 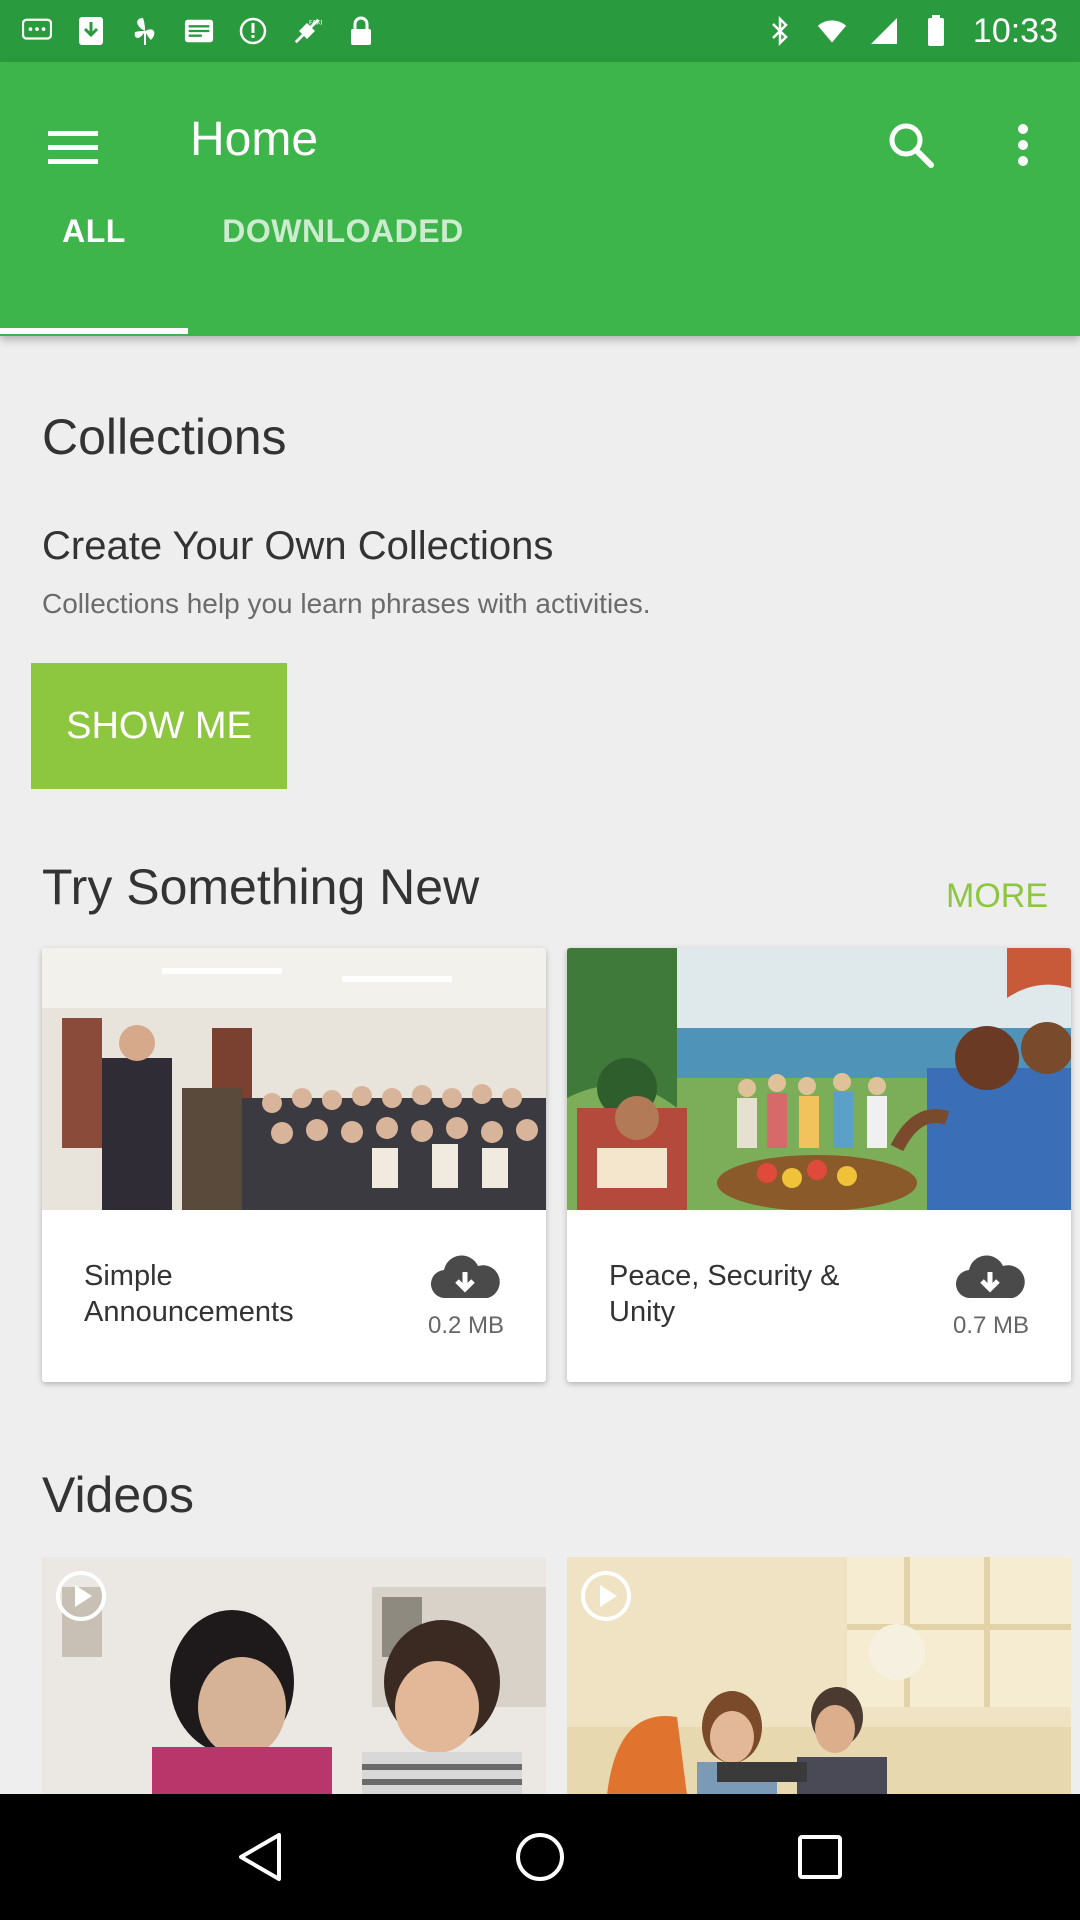 I want to click on home-icon, so click(x=540, y=1857).